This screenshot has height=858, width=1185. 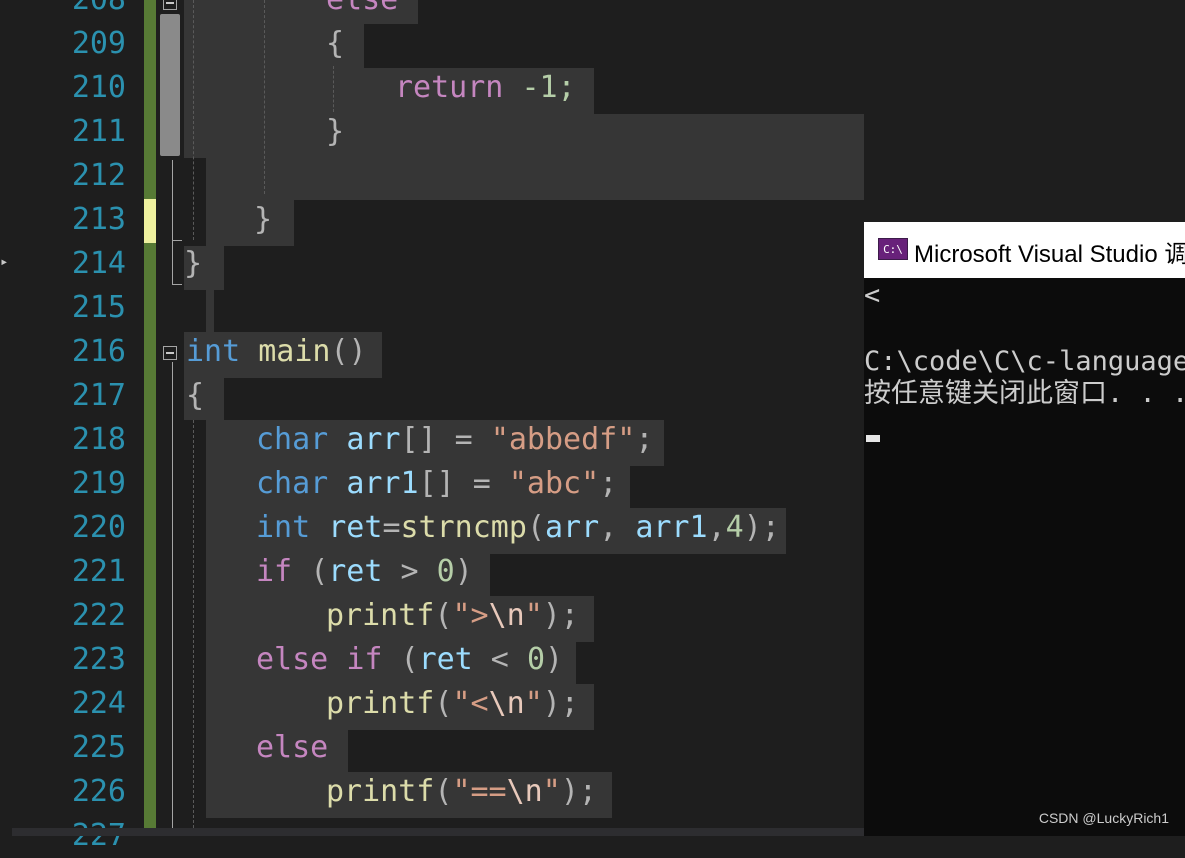 I want to click on collapse-block-icon, so click(x=170, y=5).